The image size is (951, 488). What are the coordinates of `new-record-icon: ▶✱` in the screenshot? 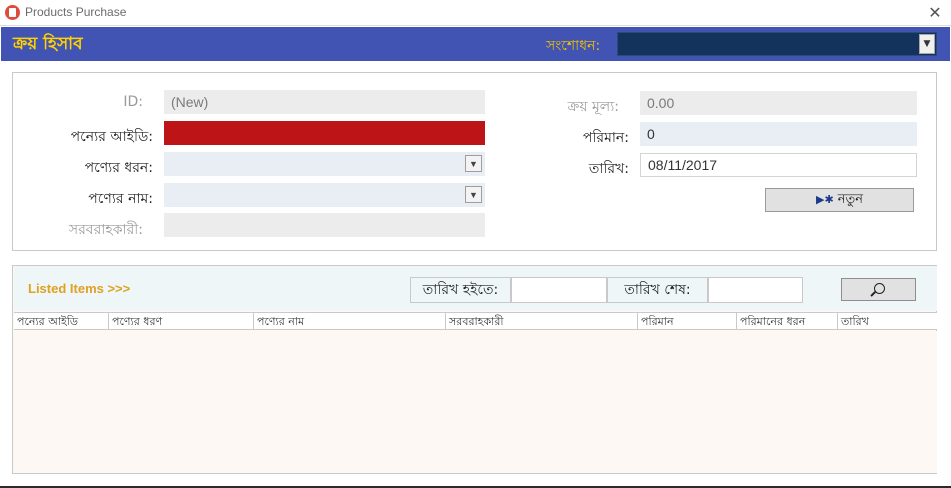 It's located at (825, 199).